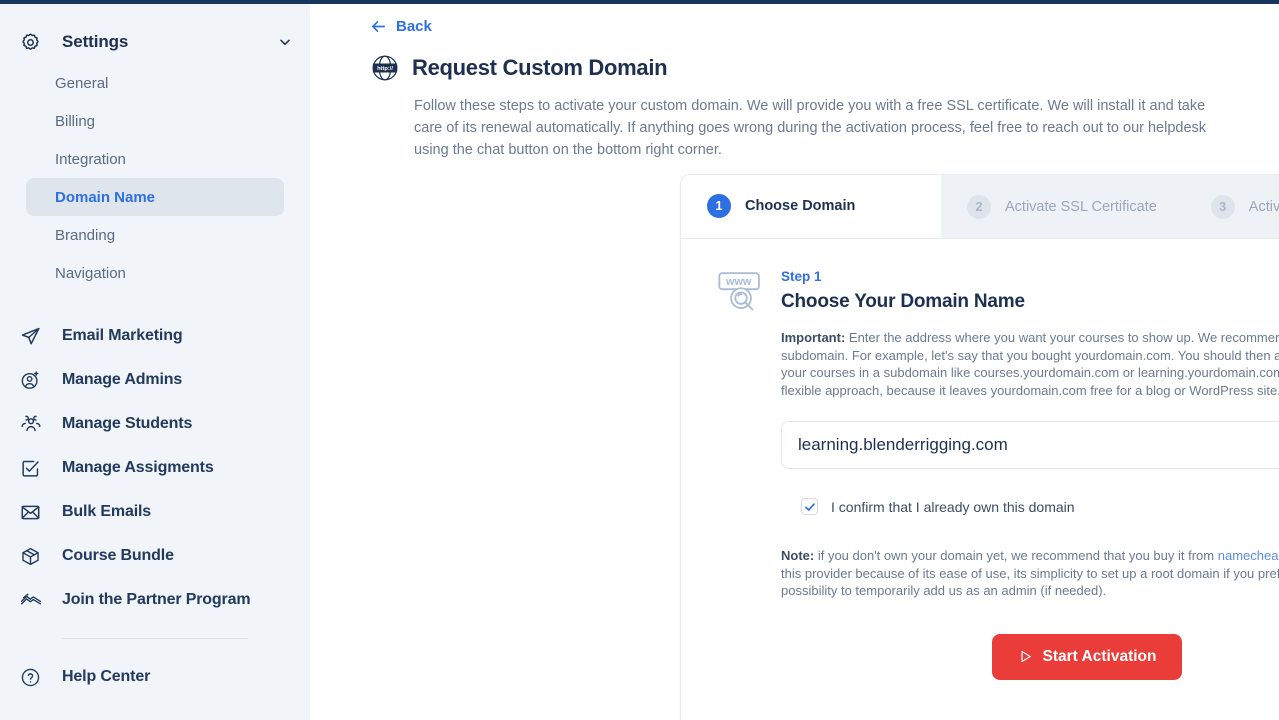  Describe the element at coordinates (33, 380) in the screenshot. I see `user-star-icon` at that location.